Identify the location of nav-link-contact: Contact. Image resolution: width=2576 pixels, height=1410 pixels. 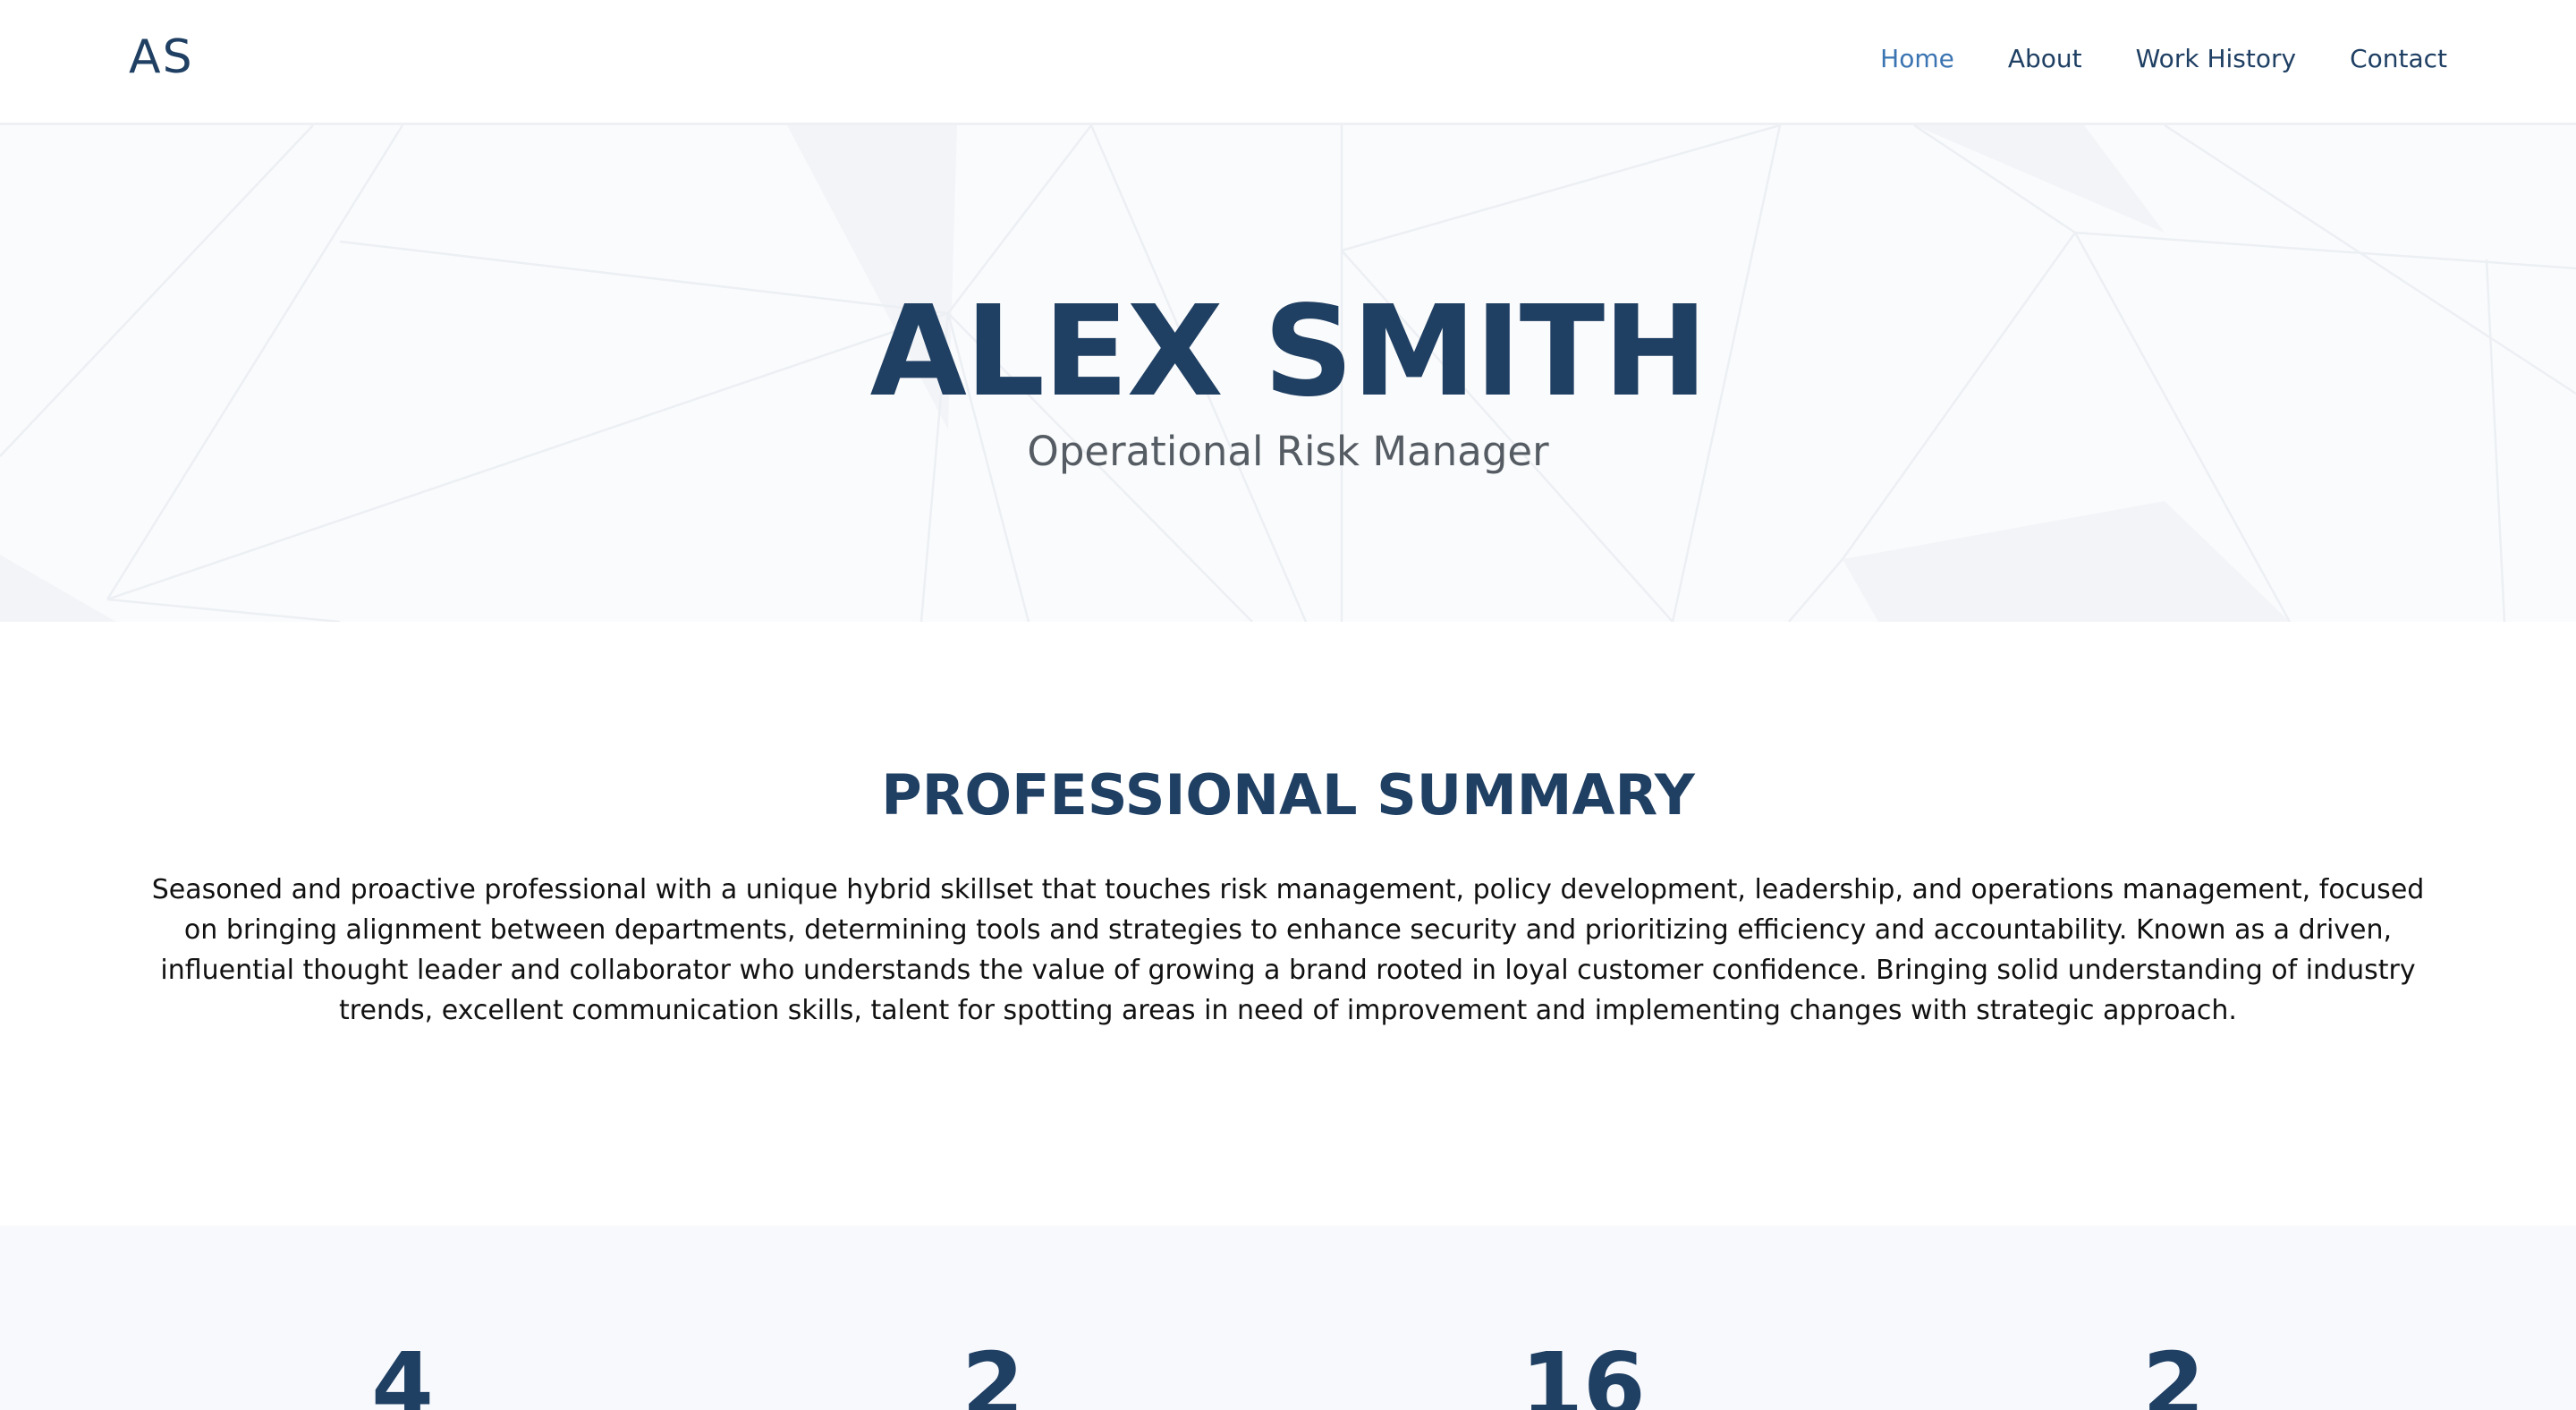
(2398, 58).